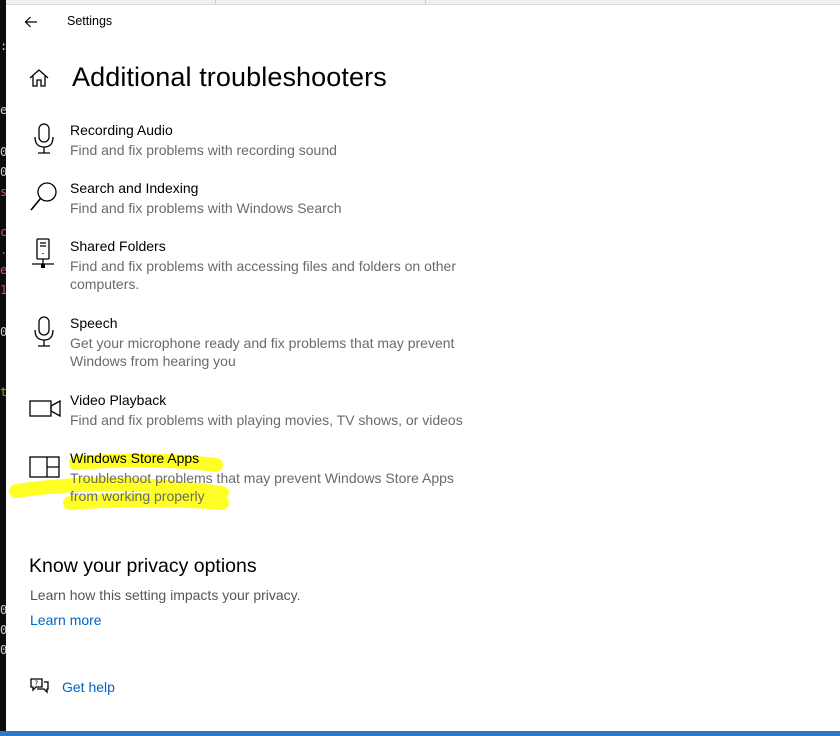 The image size is (840, 736). I want to click on search-icon, so click(43, 196).